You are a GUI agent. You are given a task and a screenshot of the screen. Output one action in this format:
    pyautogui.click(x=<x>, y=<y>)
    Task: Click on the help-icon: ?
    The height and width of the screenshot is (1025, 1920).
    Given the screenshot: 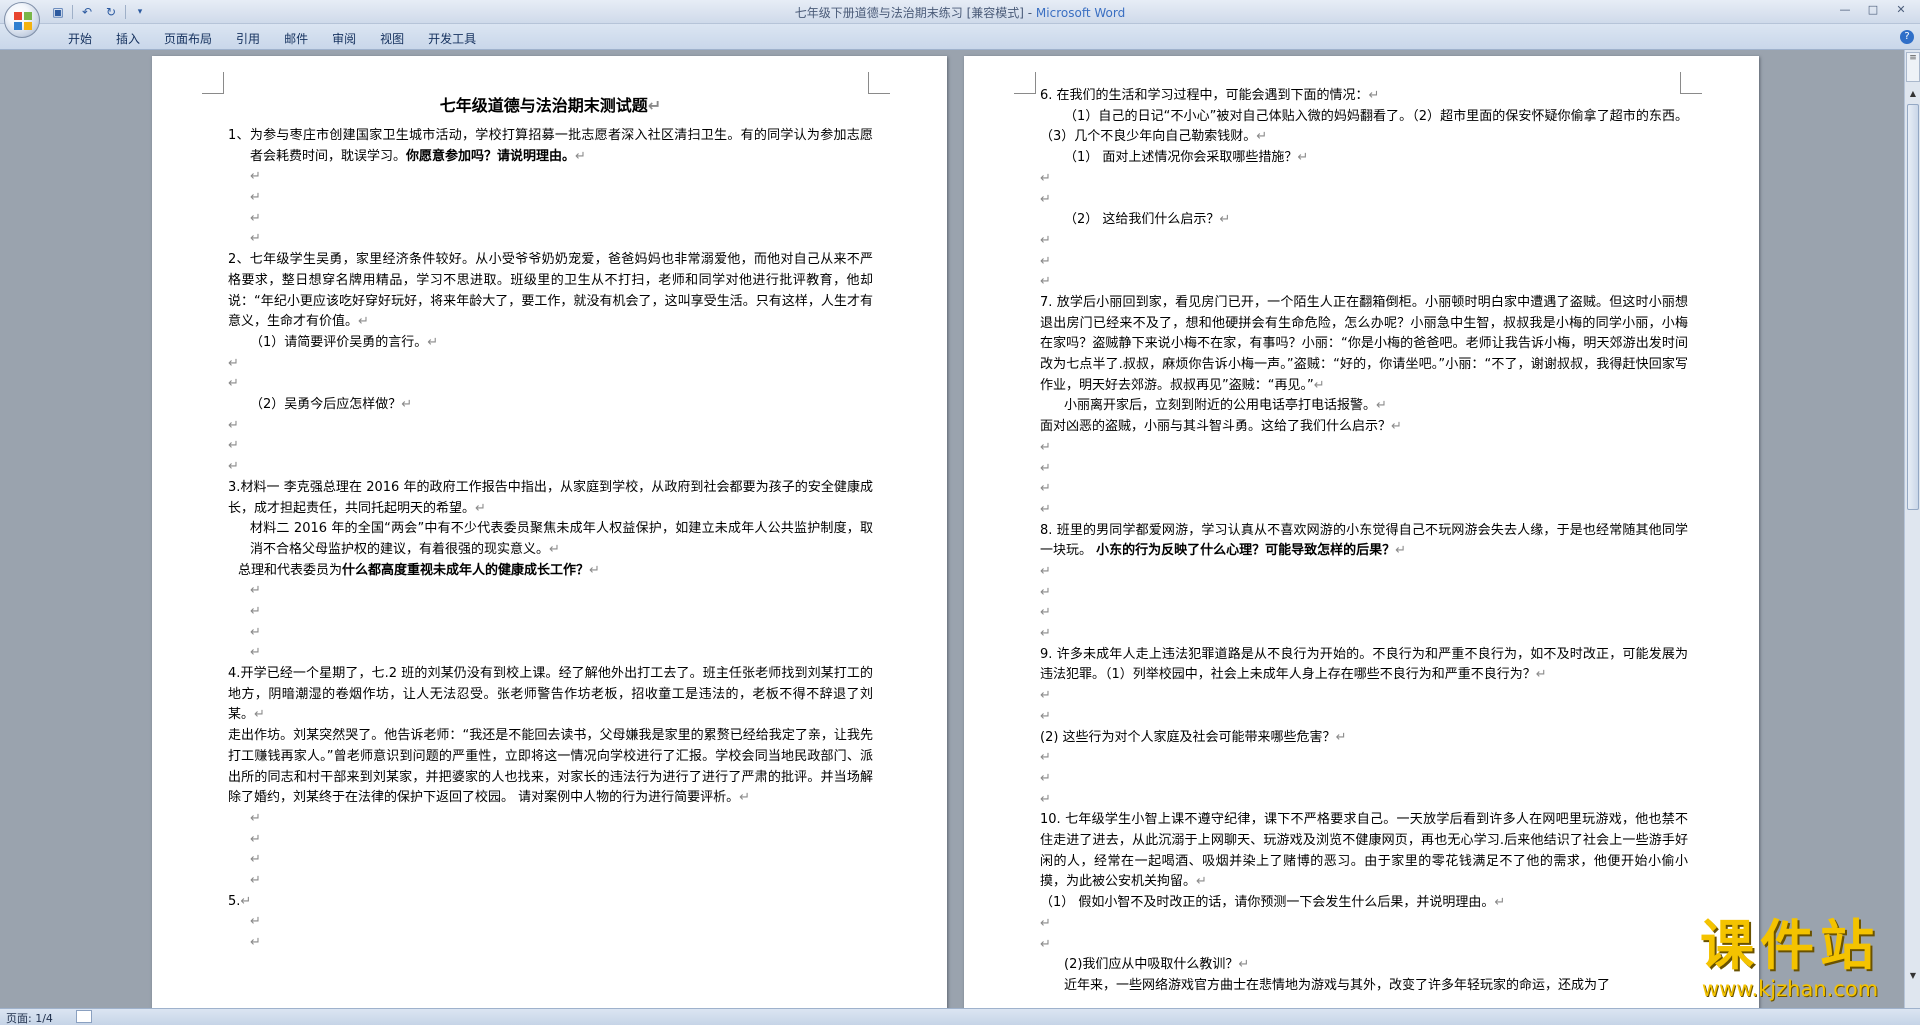 What is the action you would take?
    pyautogui.click(x=1907, y=37)
    